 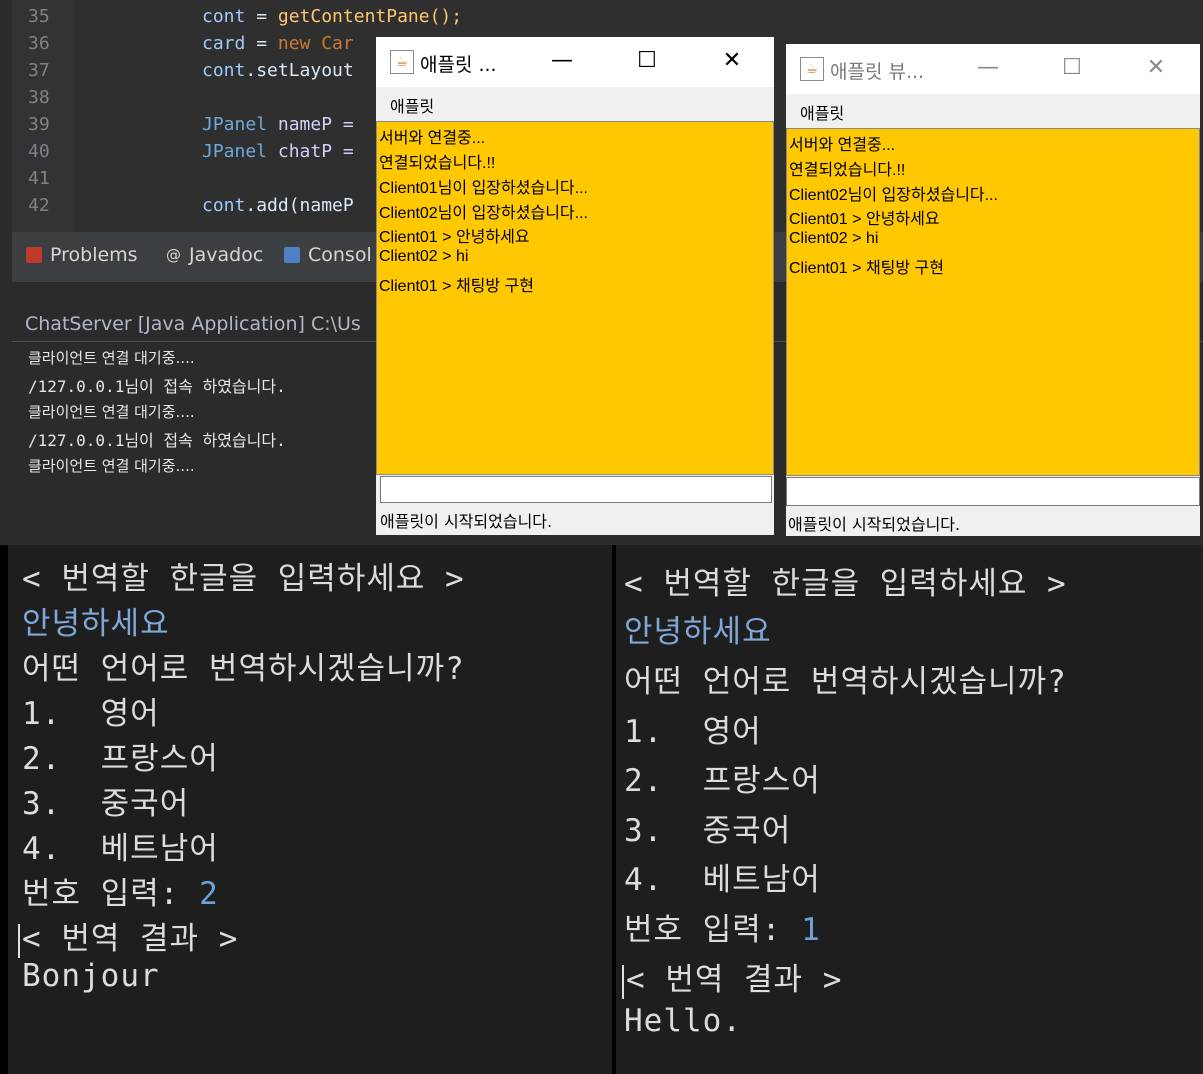 I want to click on line-number: 41, so click(x=39, y=178).